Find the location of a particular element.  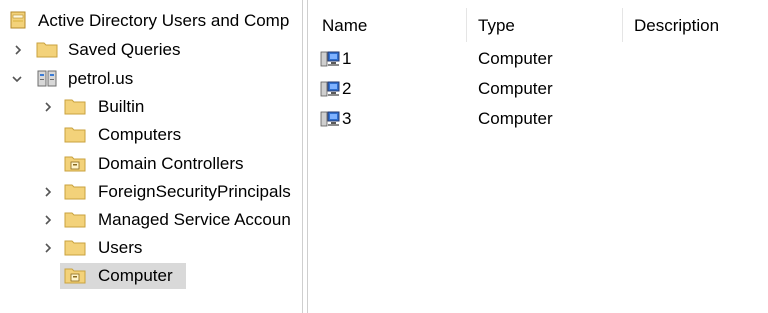

tree-label-computers: Computers is located at coordinates (140, 134).